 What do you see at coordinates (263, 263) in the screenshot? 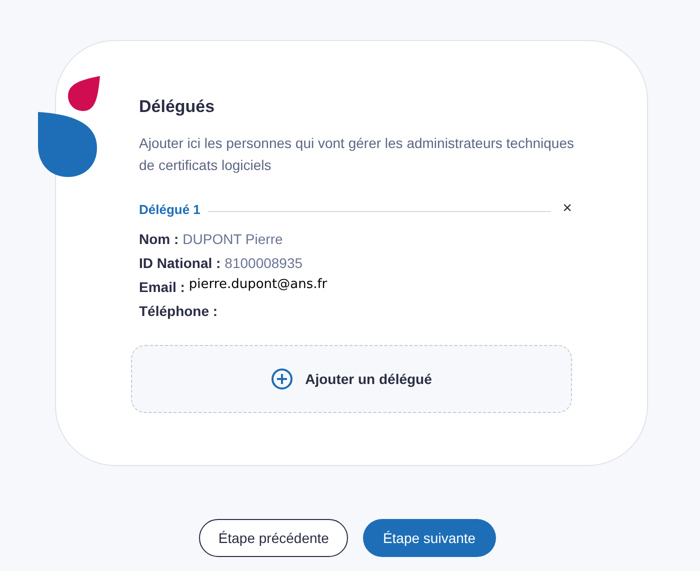
I see `field-value: 8100008935` at bounding box center [263, 263].